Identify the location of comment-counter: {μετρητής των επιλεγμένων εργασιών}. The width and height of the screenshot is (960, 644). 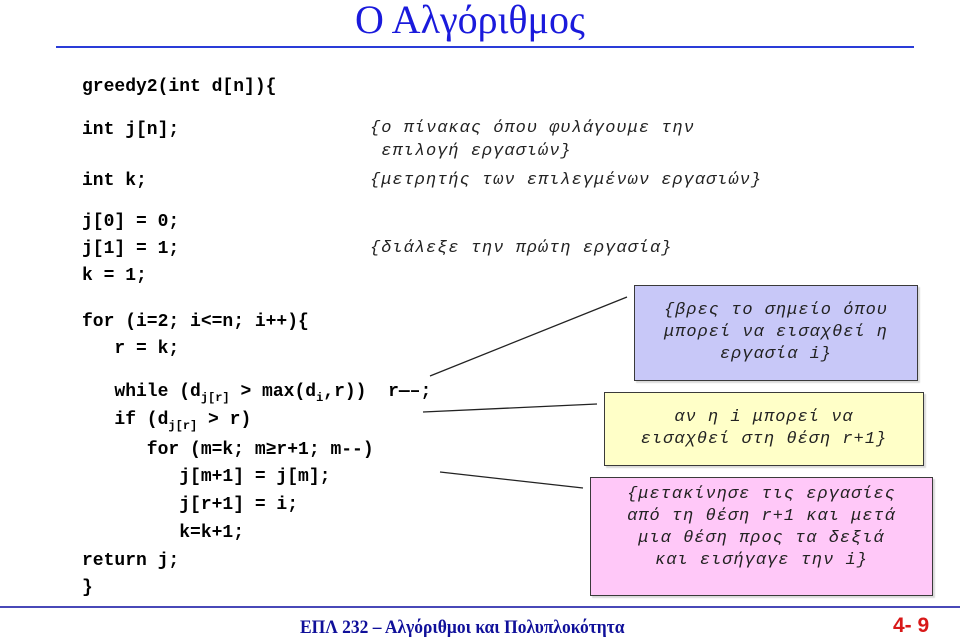
(566, 180).